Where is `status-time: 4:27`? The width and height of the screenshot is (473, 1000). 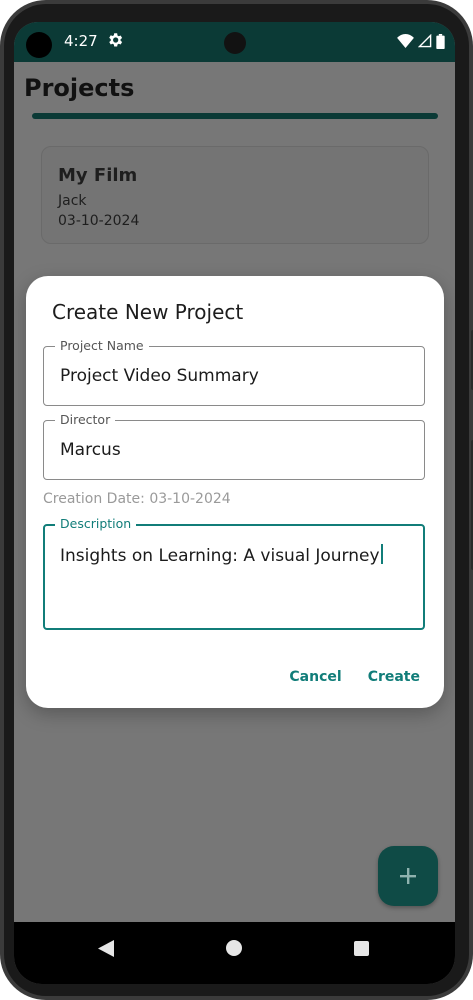
status-time: 4:27 is located at coordinates (81, 41).